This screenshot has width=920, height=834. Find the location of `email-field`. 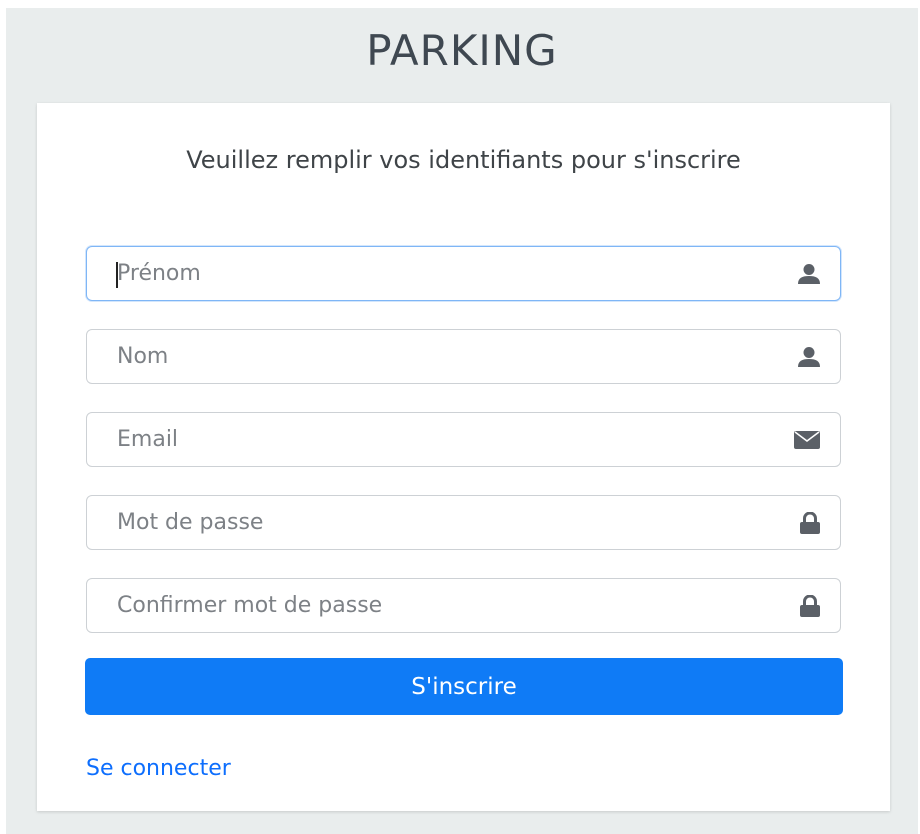

email-field is located at coordinates (463, 439).